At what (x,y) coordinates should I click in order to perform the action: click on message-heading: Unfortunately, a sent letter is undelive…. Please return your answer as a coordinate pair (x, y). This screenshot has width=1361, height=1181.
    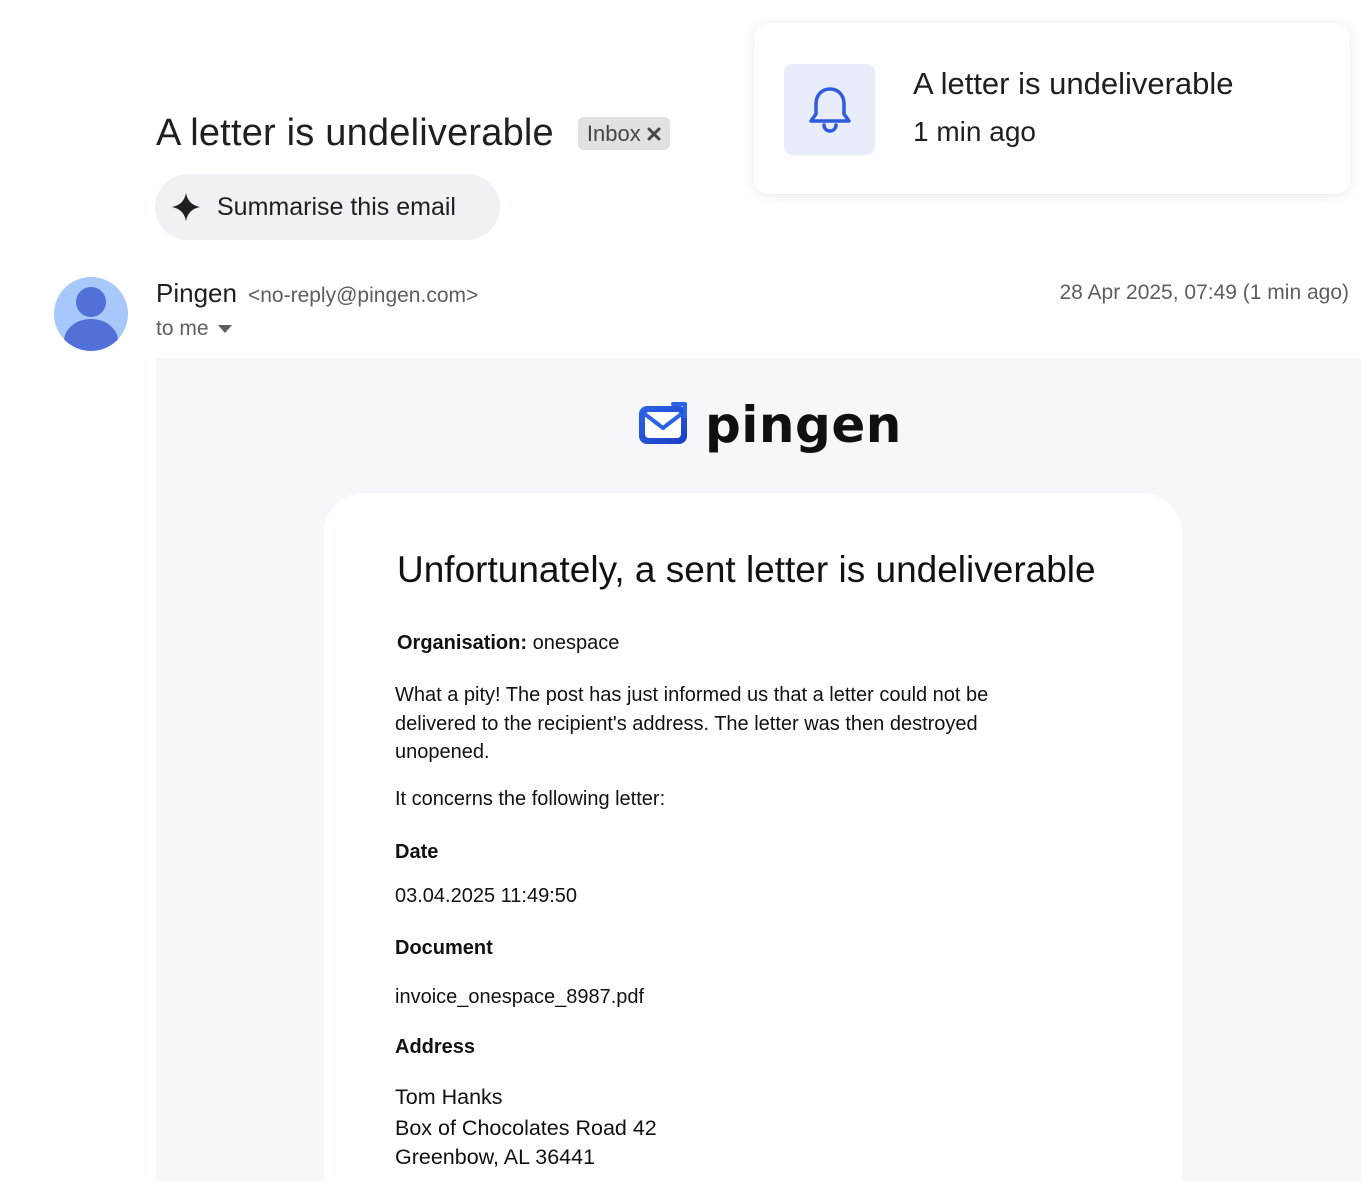
    Looking at the image, I should click on (746, 569).